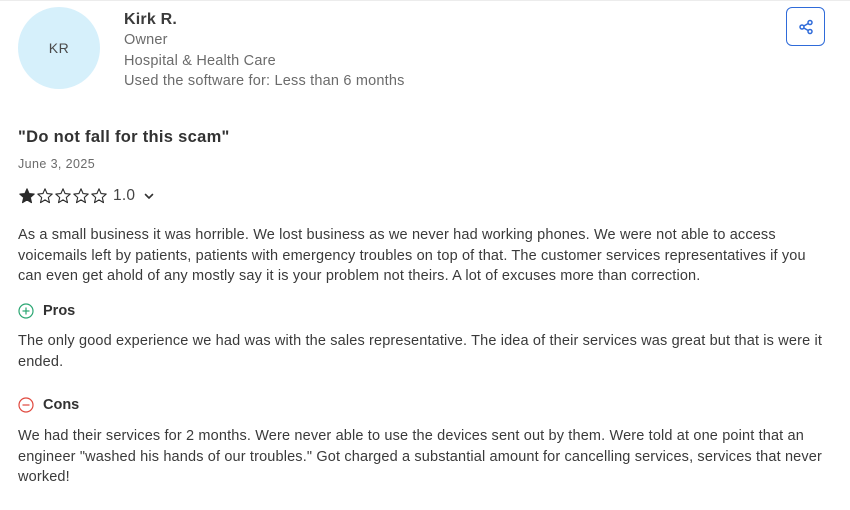  What do you see at coordinates (27, 196) in the screenshot?
I see `star-filled-icon` at bounding box center [27, 196].